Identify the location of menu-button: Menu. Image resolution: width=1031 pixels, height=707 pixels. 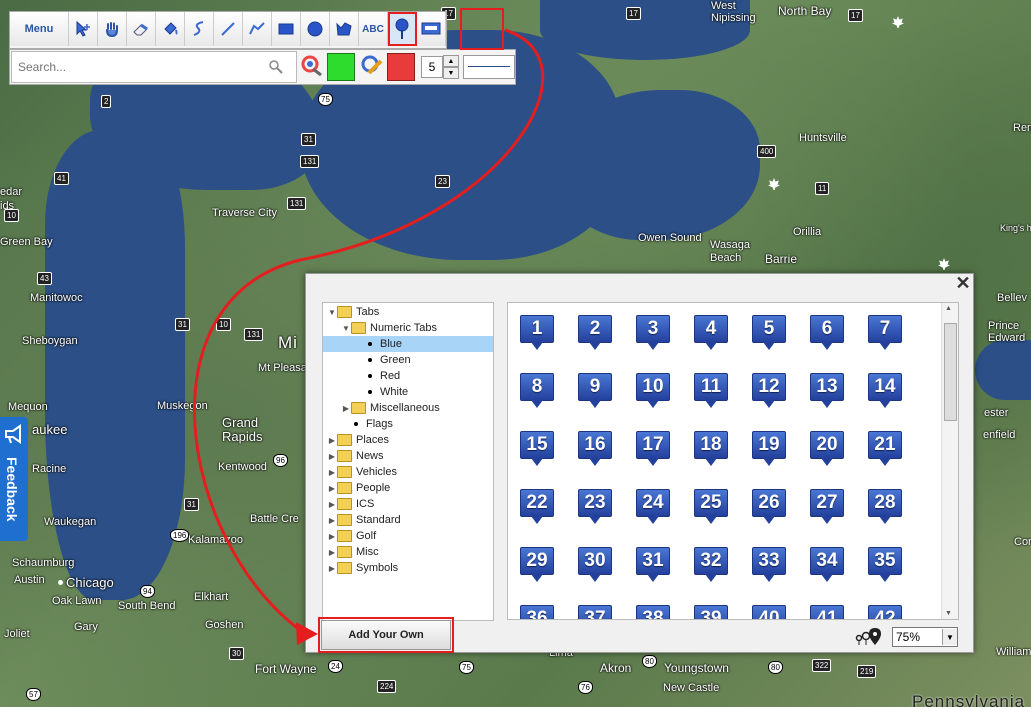
(39, 29).